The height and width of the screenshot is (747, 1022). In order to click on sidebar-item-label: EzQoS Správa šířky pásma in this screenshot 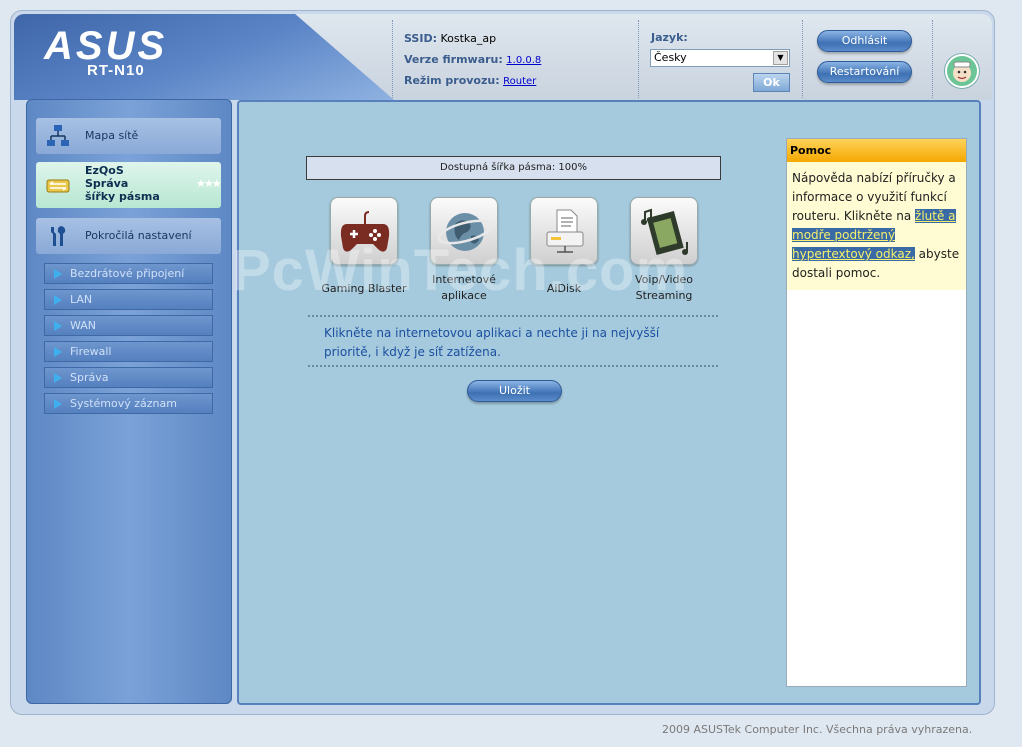, I will do `click(122, 183)`.